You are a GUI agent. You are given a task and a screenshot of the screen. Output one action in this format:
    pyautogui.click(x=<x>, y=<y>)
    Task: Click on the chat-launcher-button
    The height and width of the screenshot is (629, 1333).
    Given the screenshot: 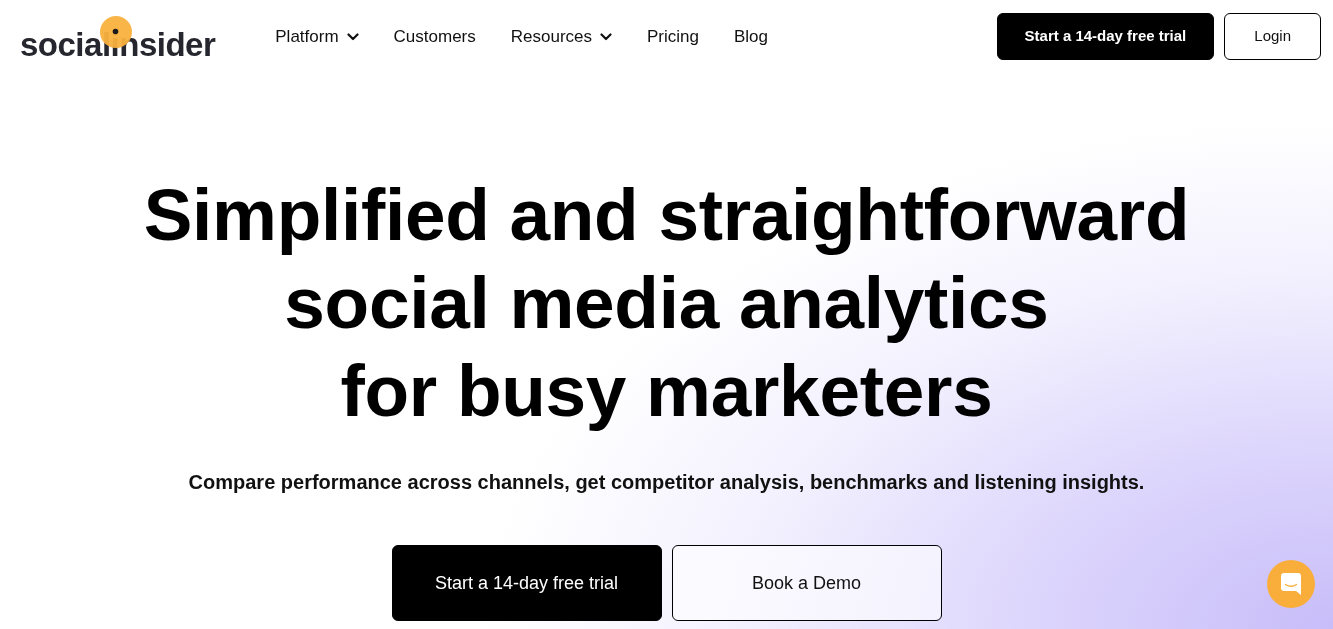 What is the action you would take?
    pyautogui.click(x=1291, y=584)
    